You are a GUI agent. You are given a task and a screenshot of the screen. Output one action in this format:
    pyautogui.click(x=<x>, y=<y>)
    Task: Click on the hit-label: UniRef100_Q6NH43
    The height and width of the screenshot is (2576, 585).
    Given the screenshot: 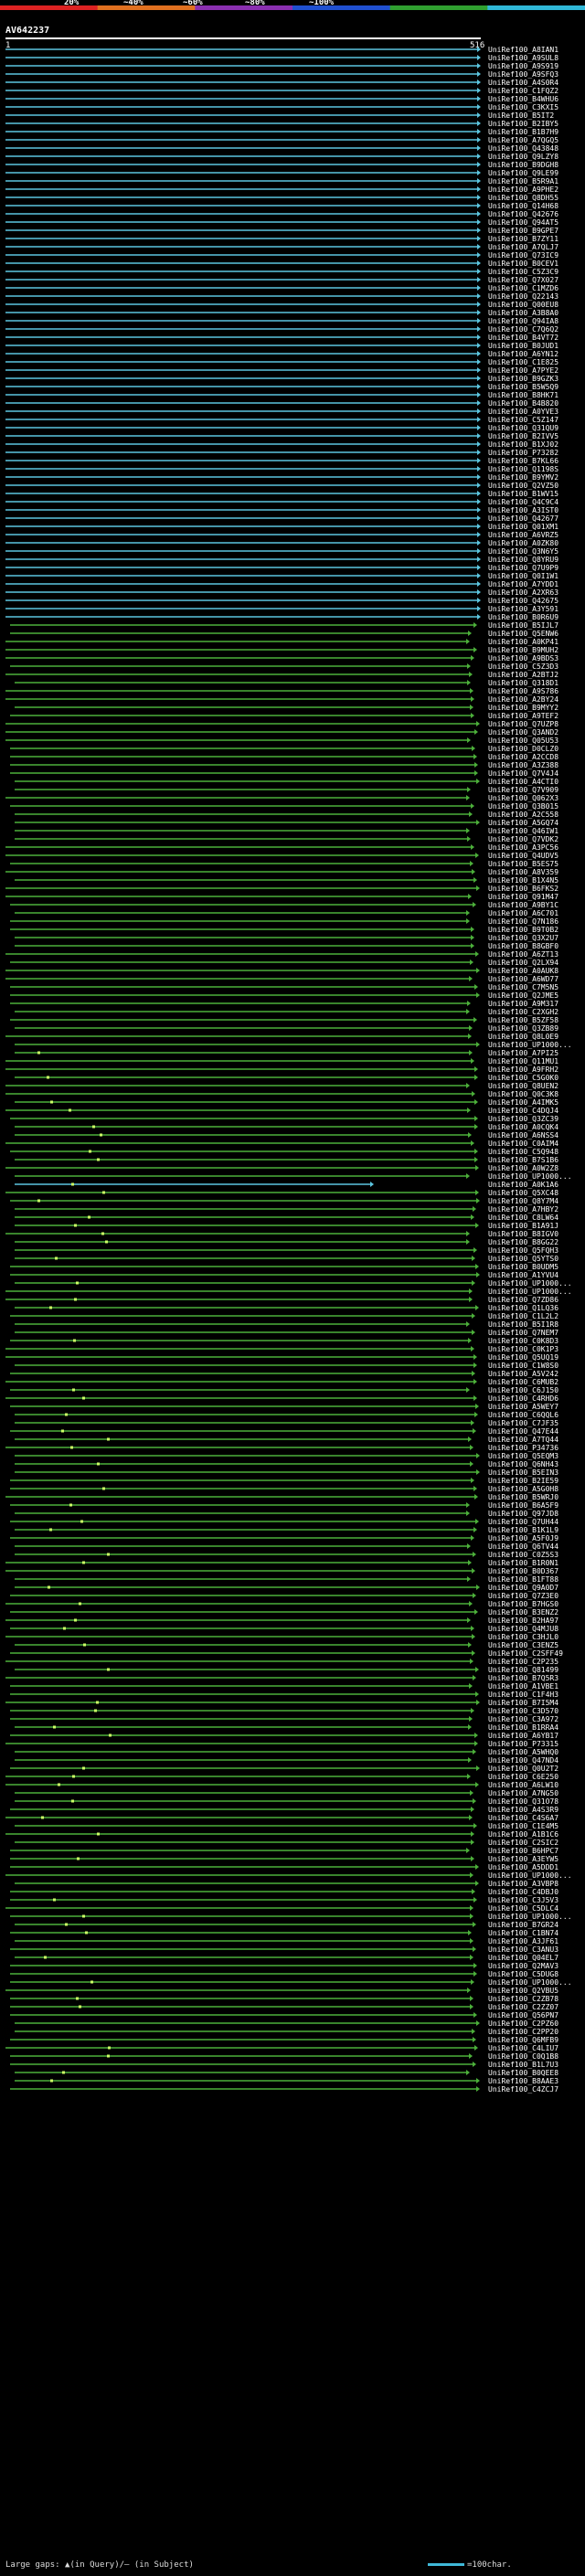 What is the action you would take?
    pyautogui.click(x=523, y=1464)
    